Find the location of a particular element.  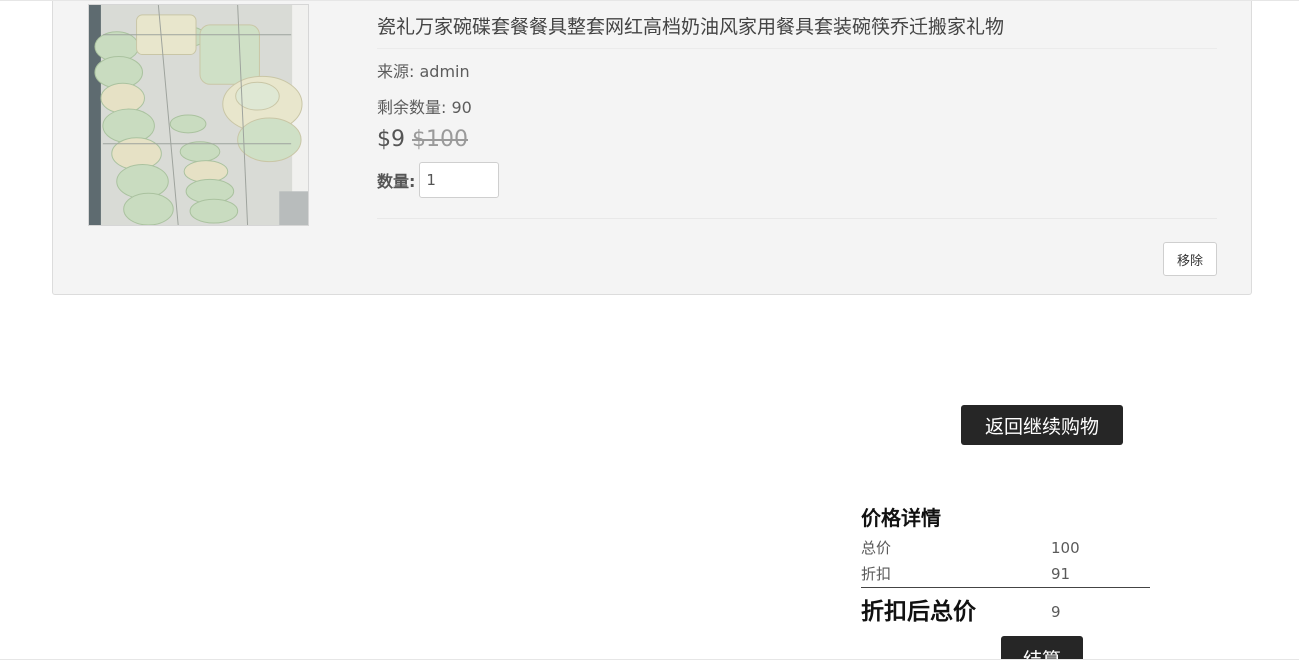

tableware-photo is located at coordinates (198, 115).